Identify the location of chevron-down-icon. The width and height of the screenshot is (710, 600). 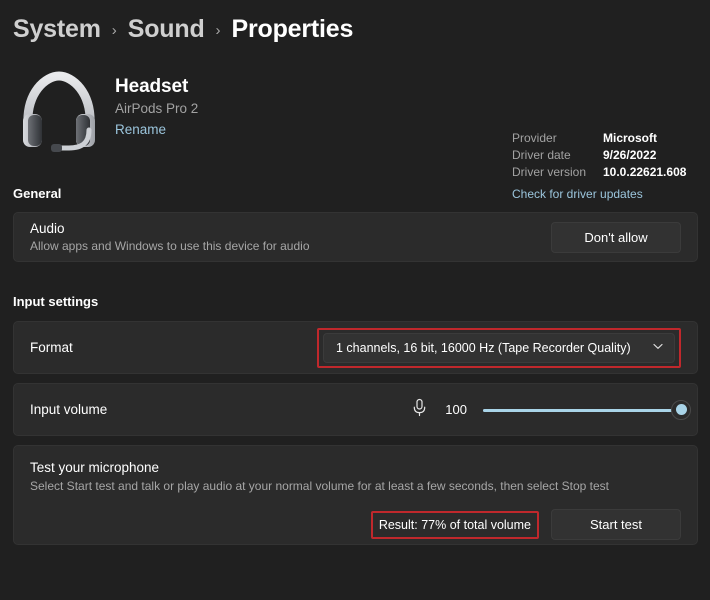
(658, 348).